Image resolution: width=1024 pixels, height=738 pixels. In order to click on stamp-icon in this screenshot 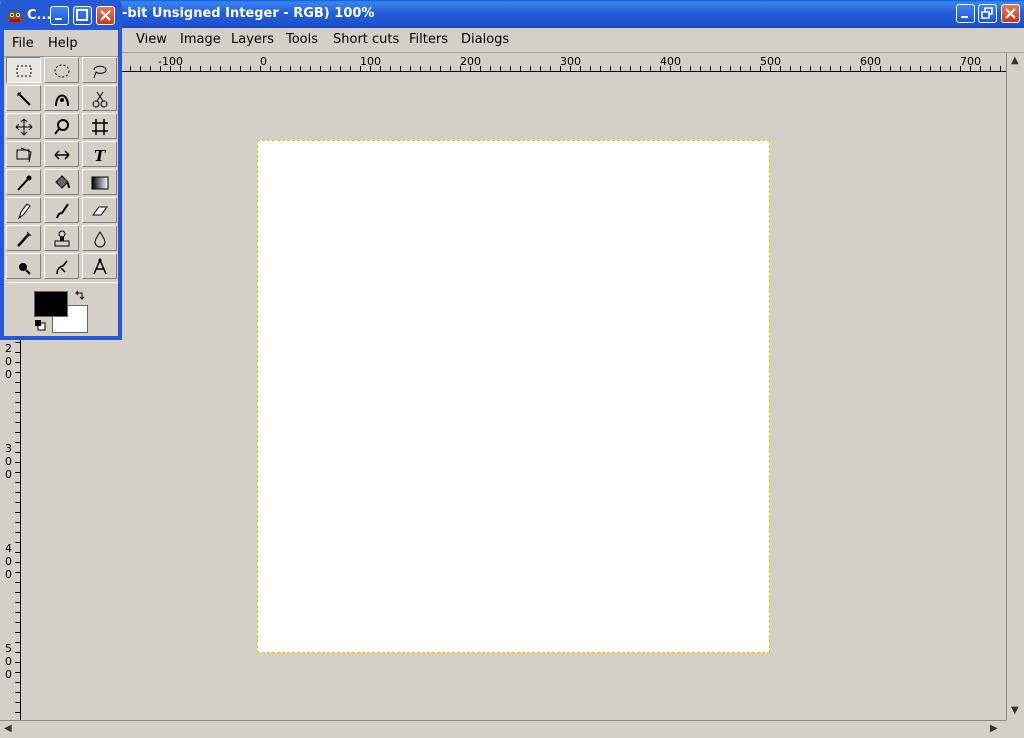, I will do `click(62, 238)`.